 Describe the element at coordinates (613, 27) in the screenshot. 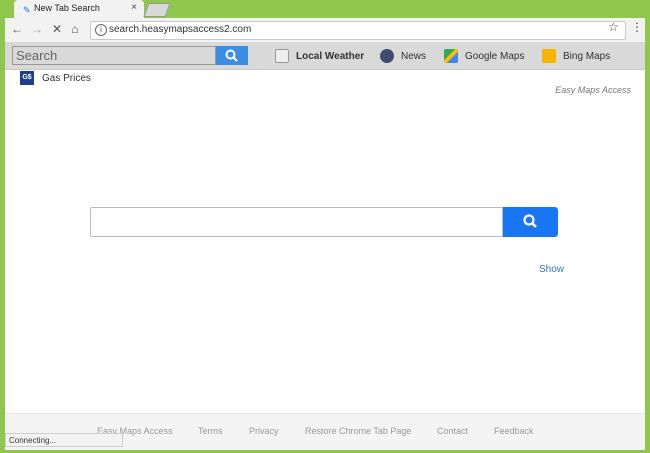

I see `bookmark-star-icon: ☆` at that location.